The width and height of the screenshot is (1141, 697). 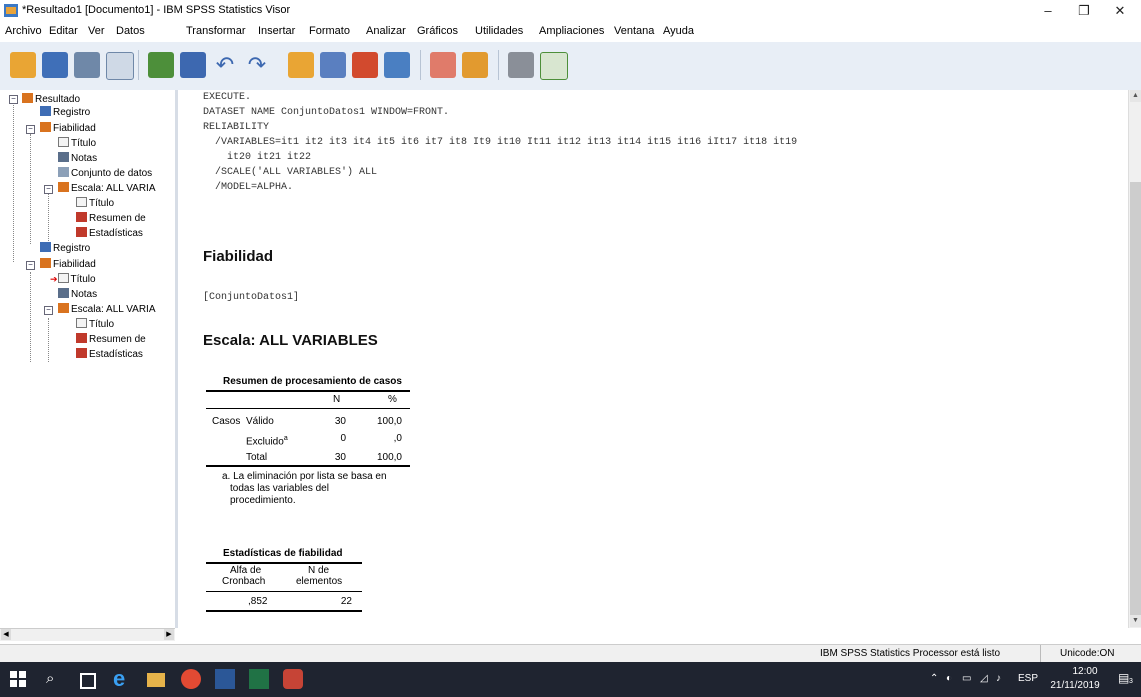 I want to click on network-icon: ◐, so click(x=949, y=678).